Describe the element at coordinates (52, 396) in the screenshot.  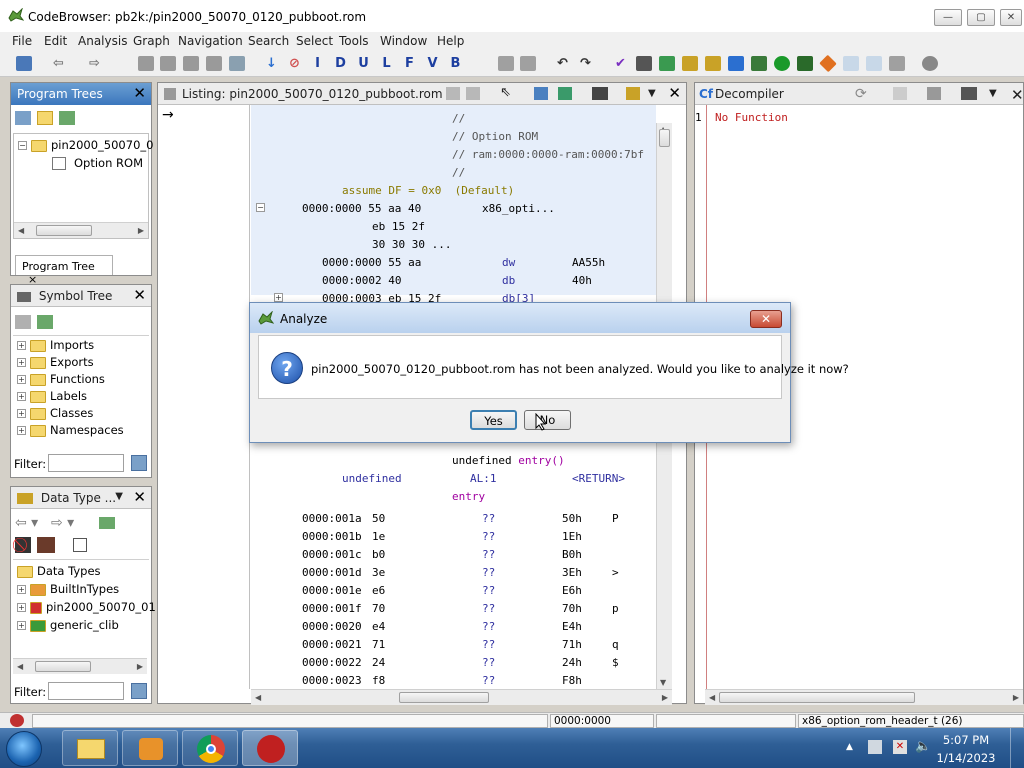
I see `tree-item-labels: + Labels` at that location.